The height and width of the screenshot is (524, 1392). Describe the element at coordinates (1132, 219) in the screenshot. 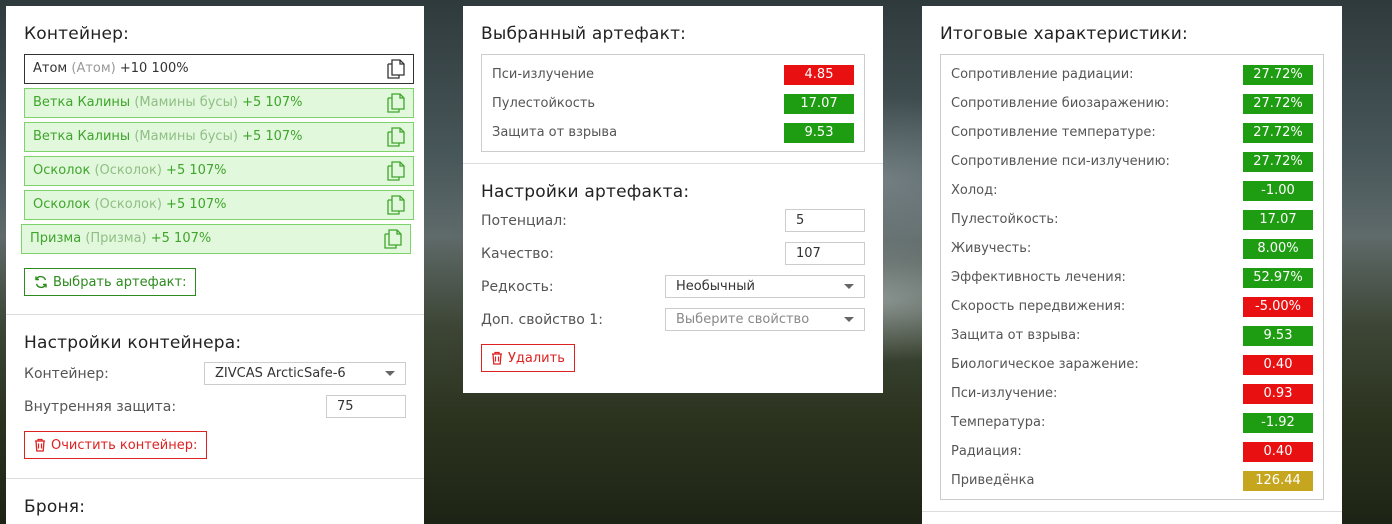

I see `stat-row: Пулестойкость: 17.07` at that location.